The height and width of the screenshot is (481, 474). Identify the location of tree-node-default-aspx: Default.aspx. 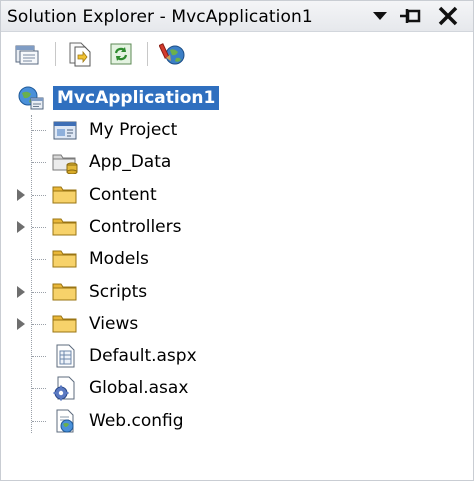
(125, 356).